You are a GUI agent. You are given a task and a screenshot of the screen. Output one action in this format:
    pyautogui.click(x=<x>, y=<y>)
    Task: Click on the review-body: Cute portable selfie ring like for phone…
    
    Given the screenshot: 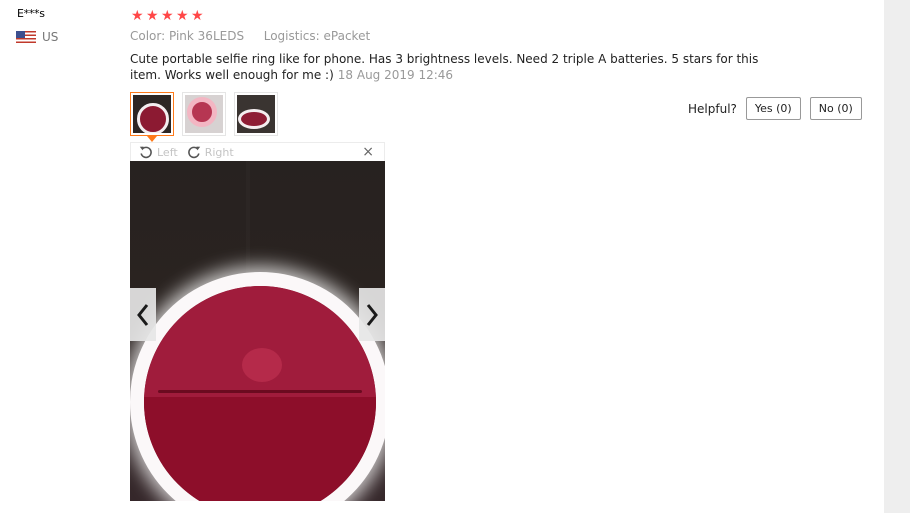 What is the action you would take?
    pyautogui.click(x=460, y=67)
    